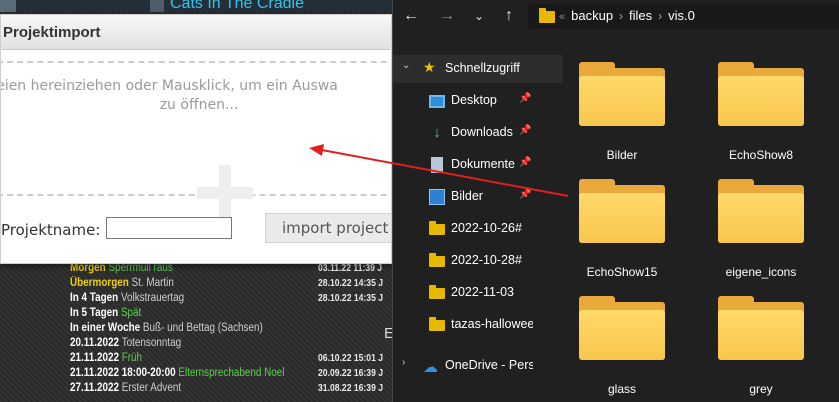 The height and width of the screenshot is (402, 839). I want to click on folder-item: Bilder, so click(637, 107).